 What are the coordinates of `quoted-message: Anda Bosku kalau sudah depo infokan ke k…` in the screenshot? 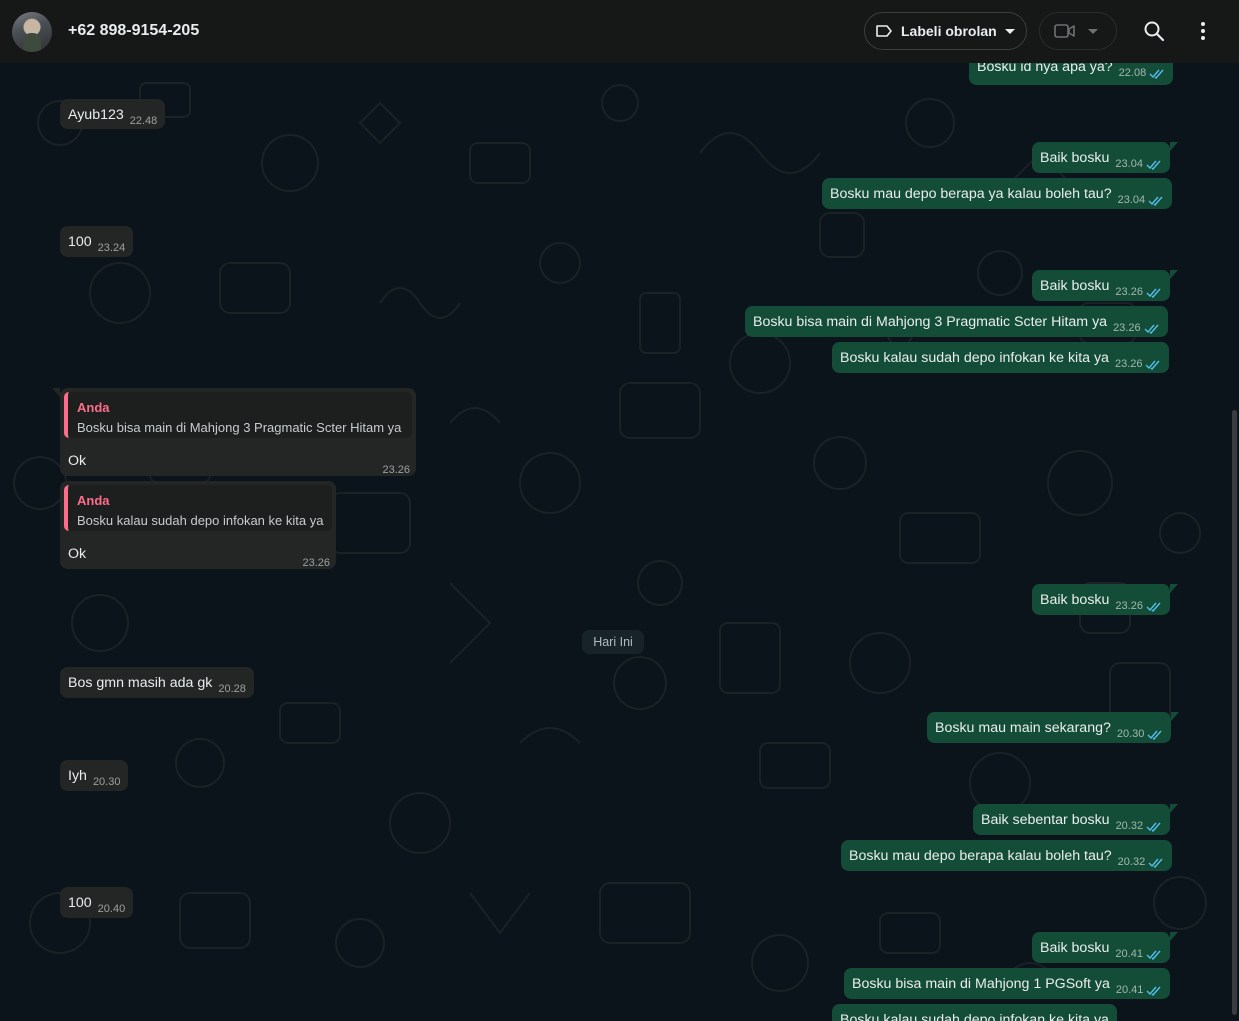 It's located at (198, 508).